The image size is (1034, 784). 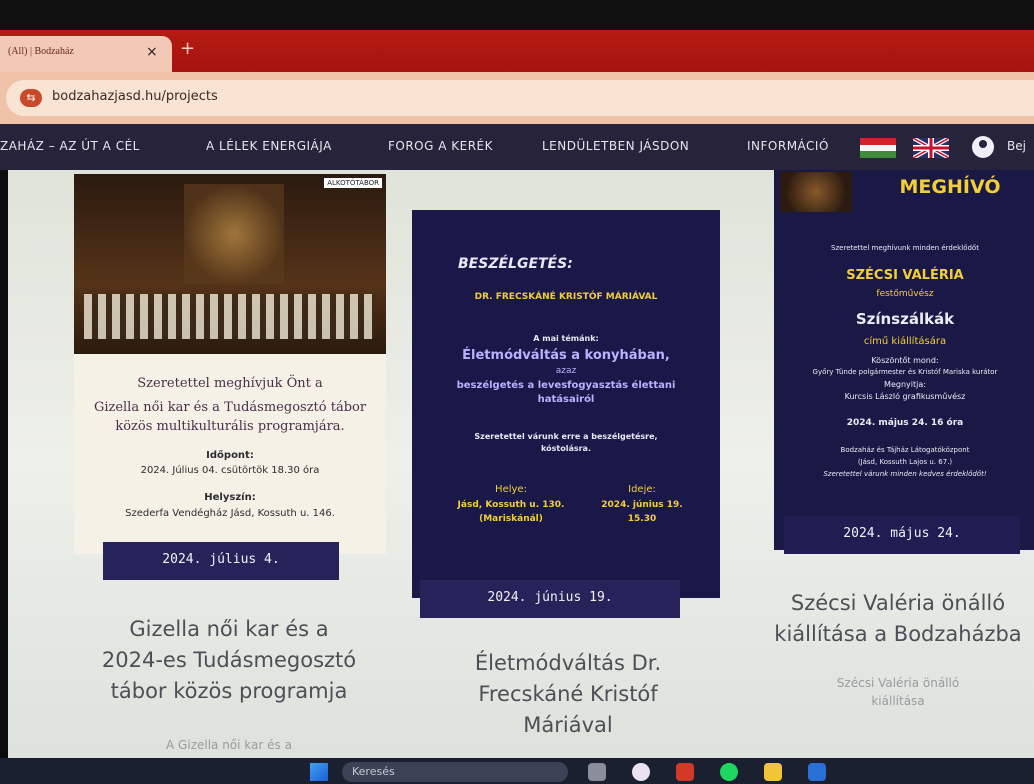 What do you see at coordinates (788, 146) in the screenshot?
I see `nav-item-informacio: INFORMÁCIÓ` at bounding box center [788, 146].